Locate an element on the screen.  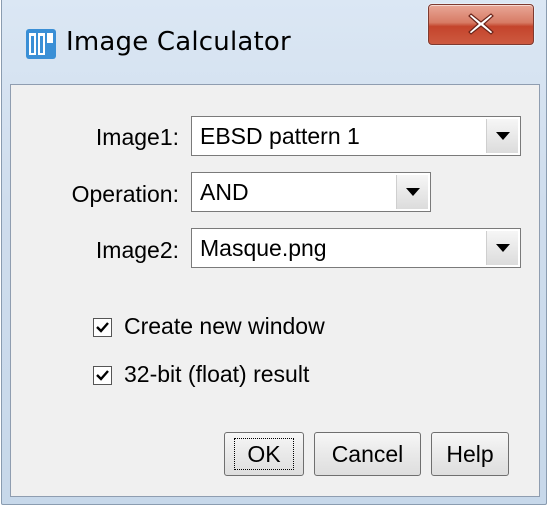
image1-select: EBSD pattern 1 is located at coordinates (356, 136).